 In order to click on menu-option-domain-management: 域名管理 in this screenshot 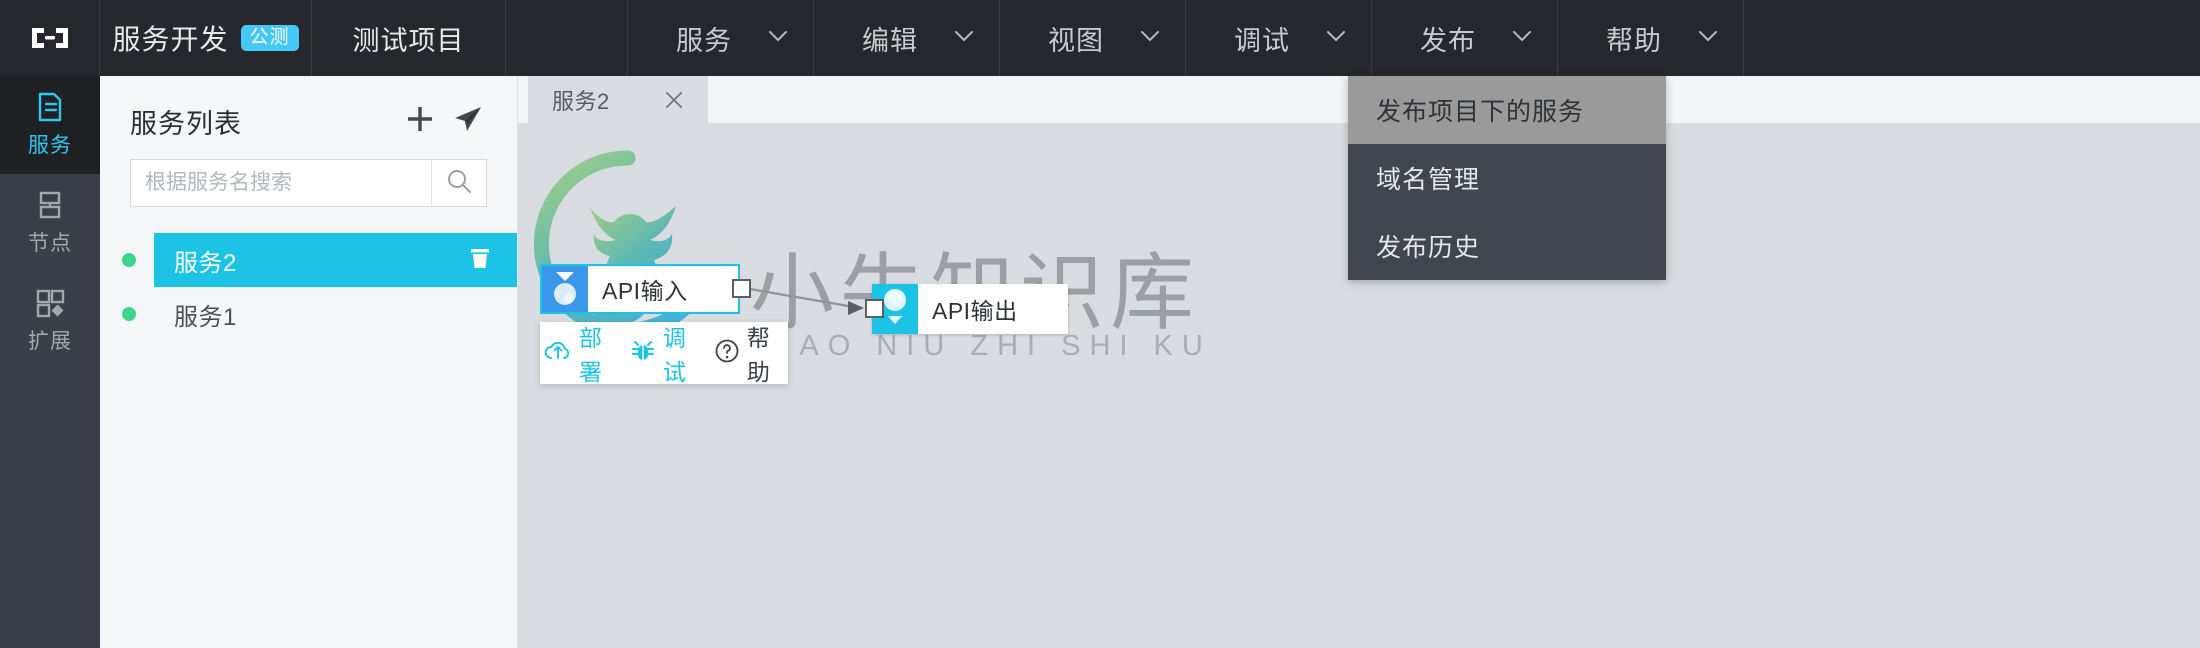, I will do `click(1507, 178)`.